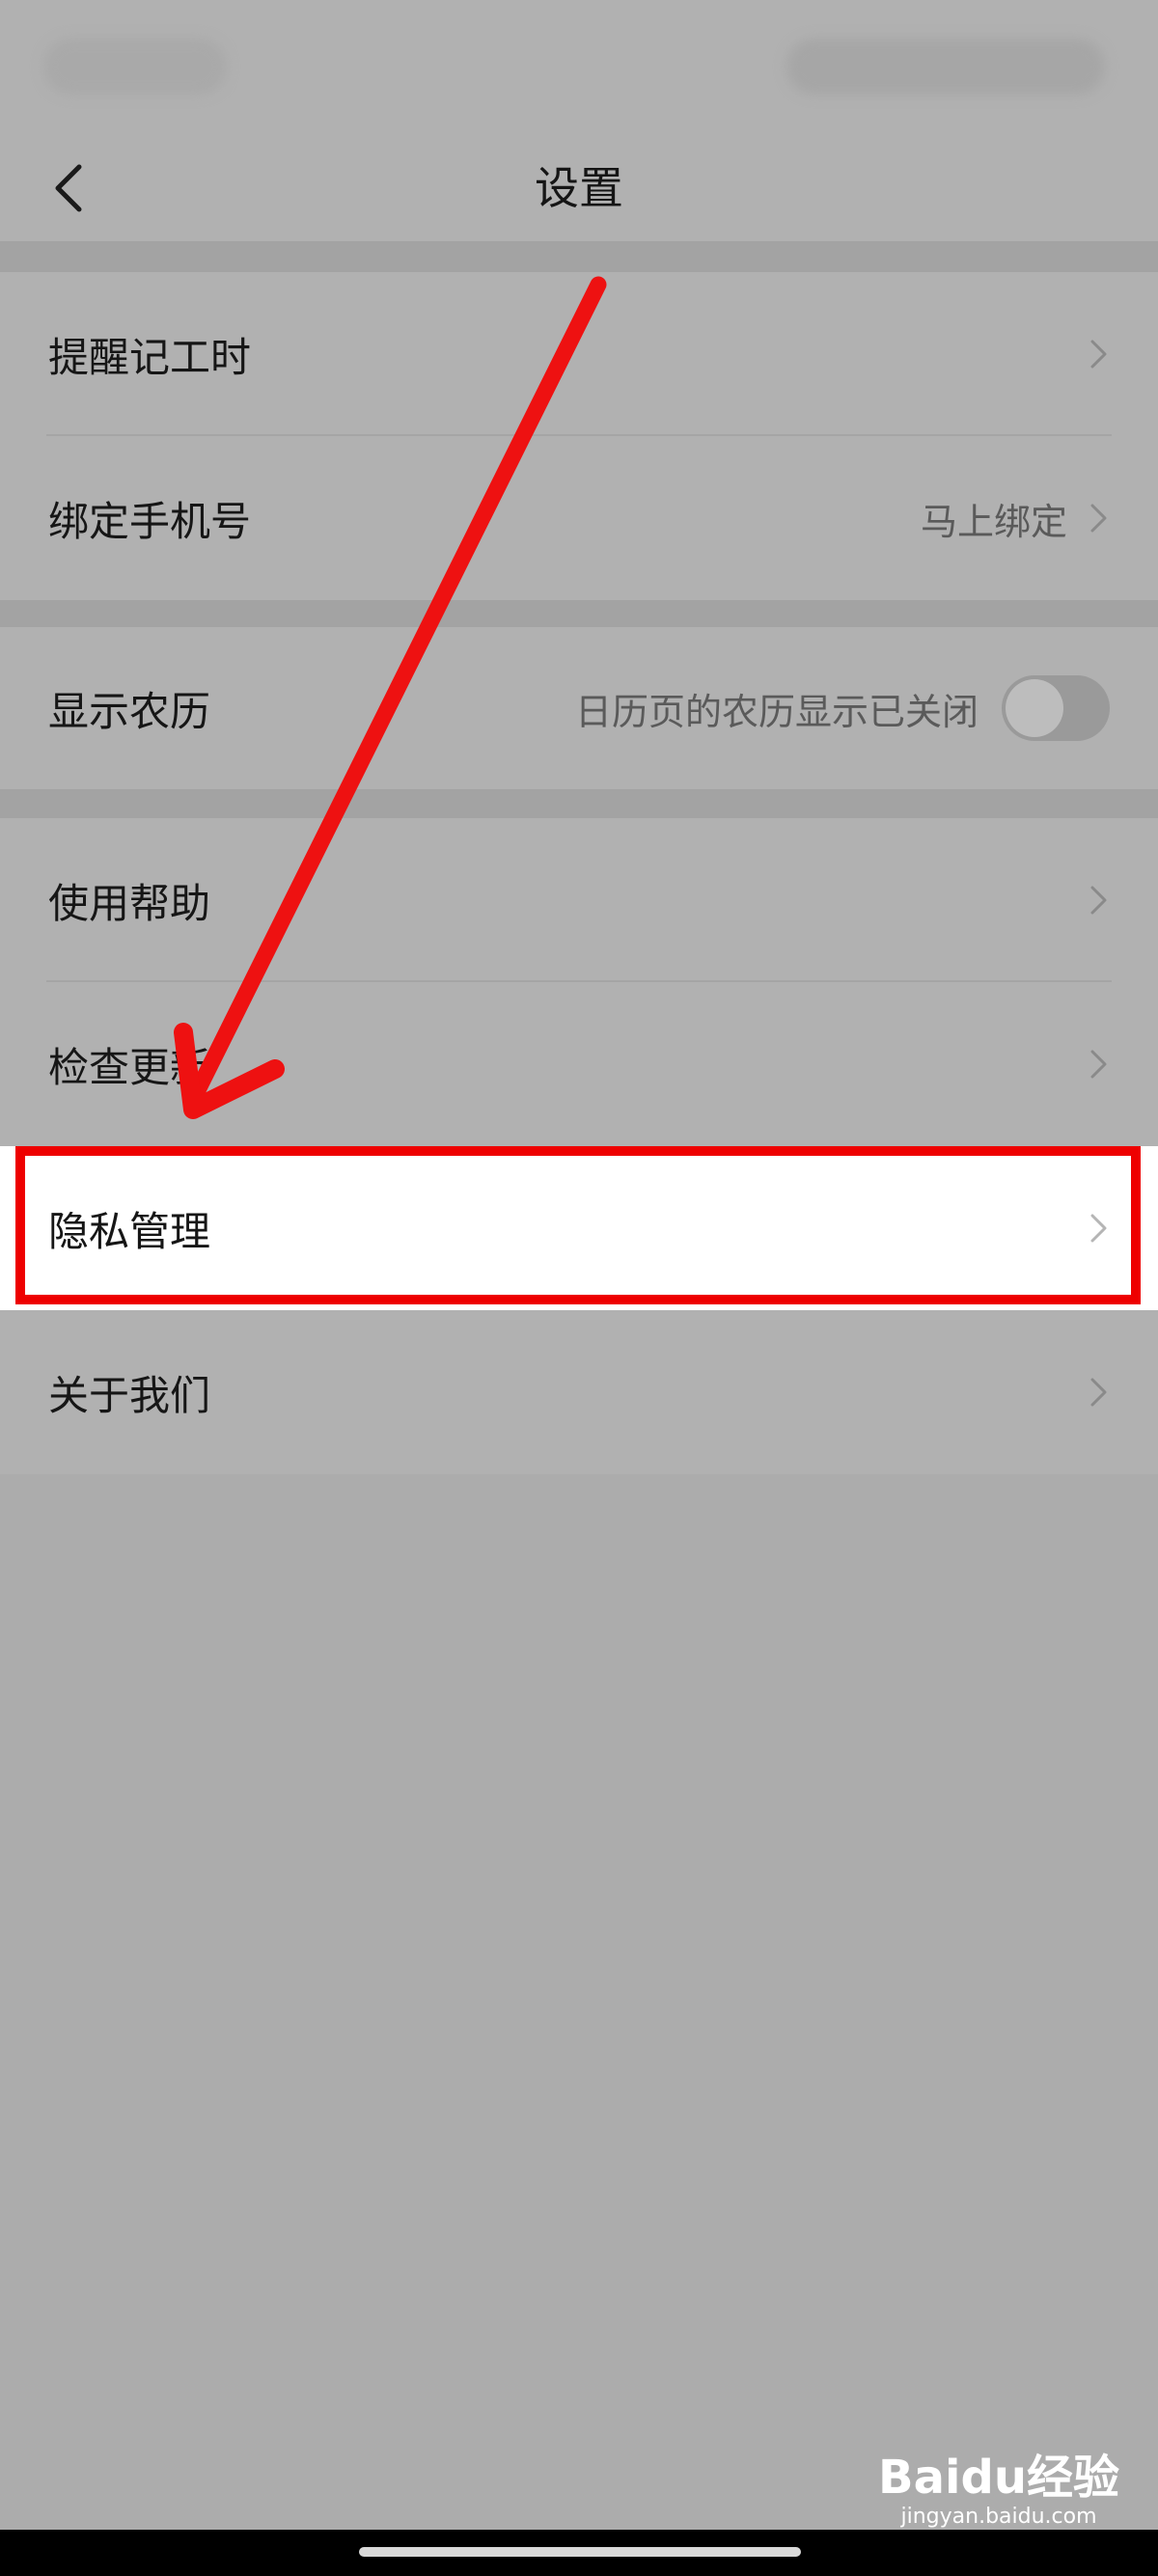 The width and height of the screenshot is (1158, 2576). Describe the element at coordinates (580, 2552) in the screenshot. I see `home-indicator` at that location.